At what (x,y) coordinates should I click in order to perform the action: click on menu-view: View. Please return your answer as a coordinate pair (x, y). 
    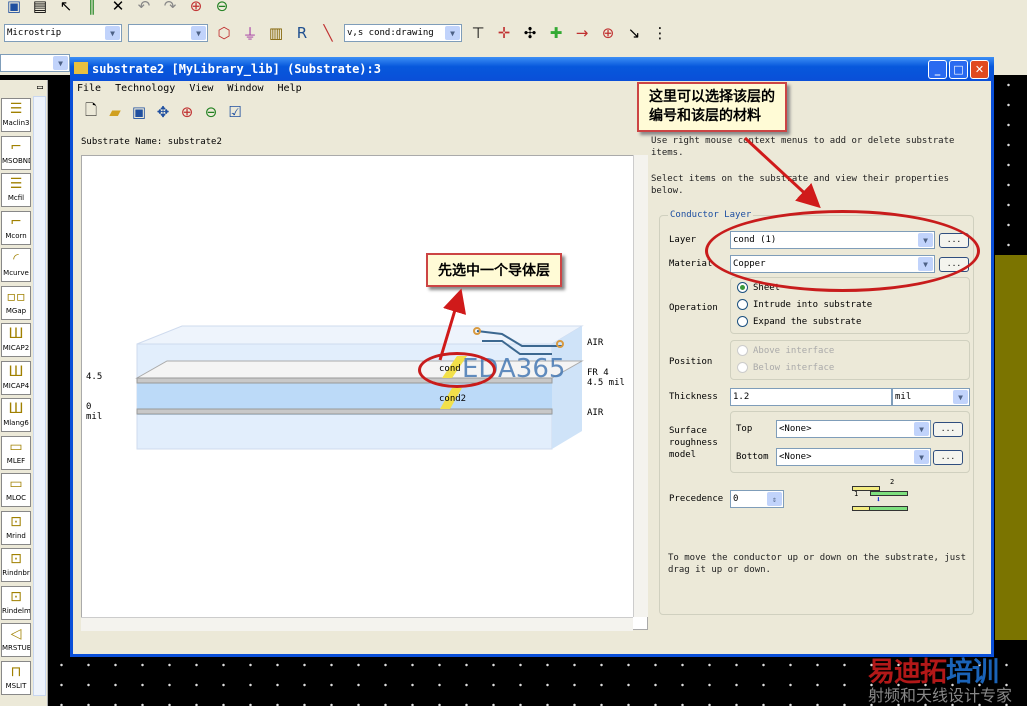
    Looking at the image, I should click on (201, 88).